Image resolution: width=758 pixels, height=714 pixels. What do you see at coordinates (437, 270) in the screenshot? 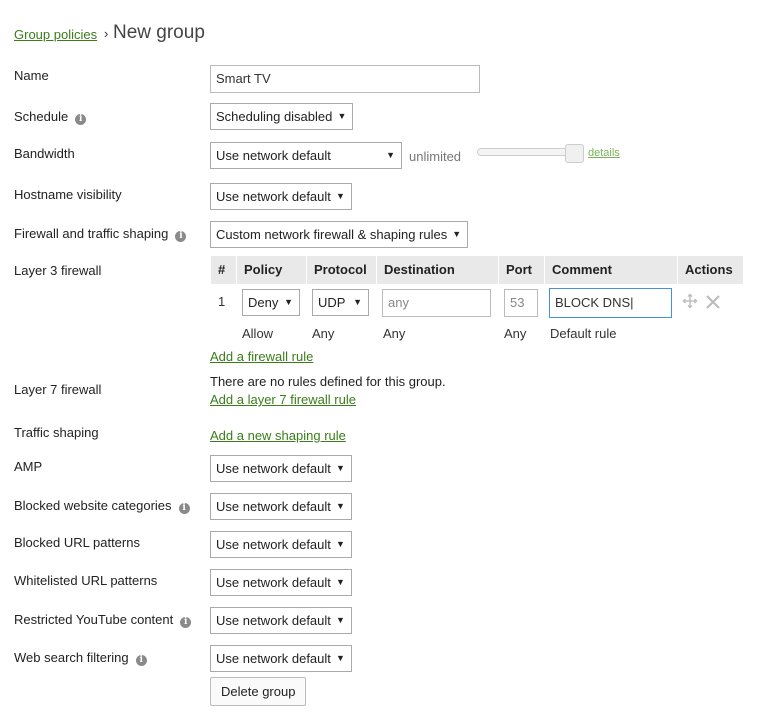
I see `fw-header-destination: Destination` at bounding box center [437, 270].